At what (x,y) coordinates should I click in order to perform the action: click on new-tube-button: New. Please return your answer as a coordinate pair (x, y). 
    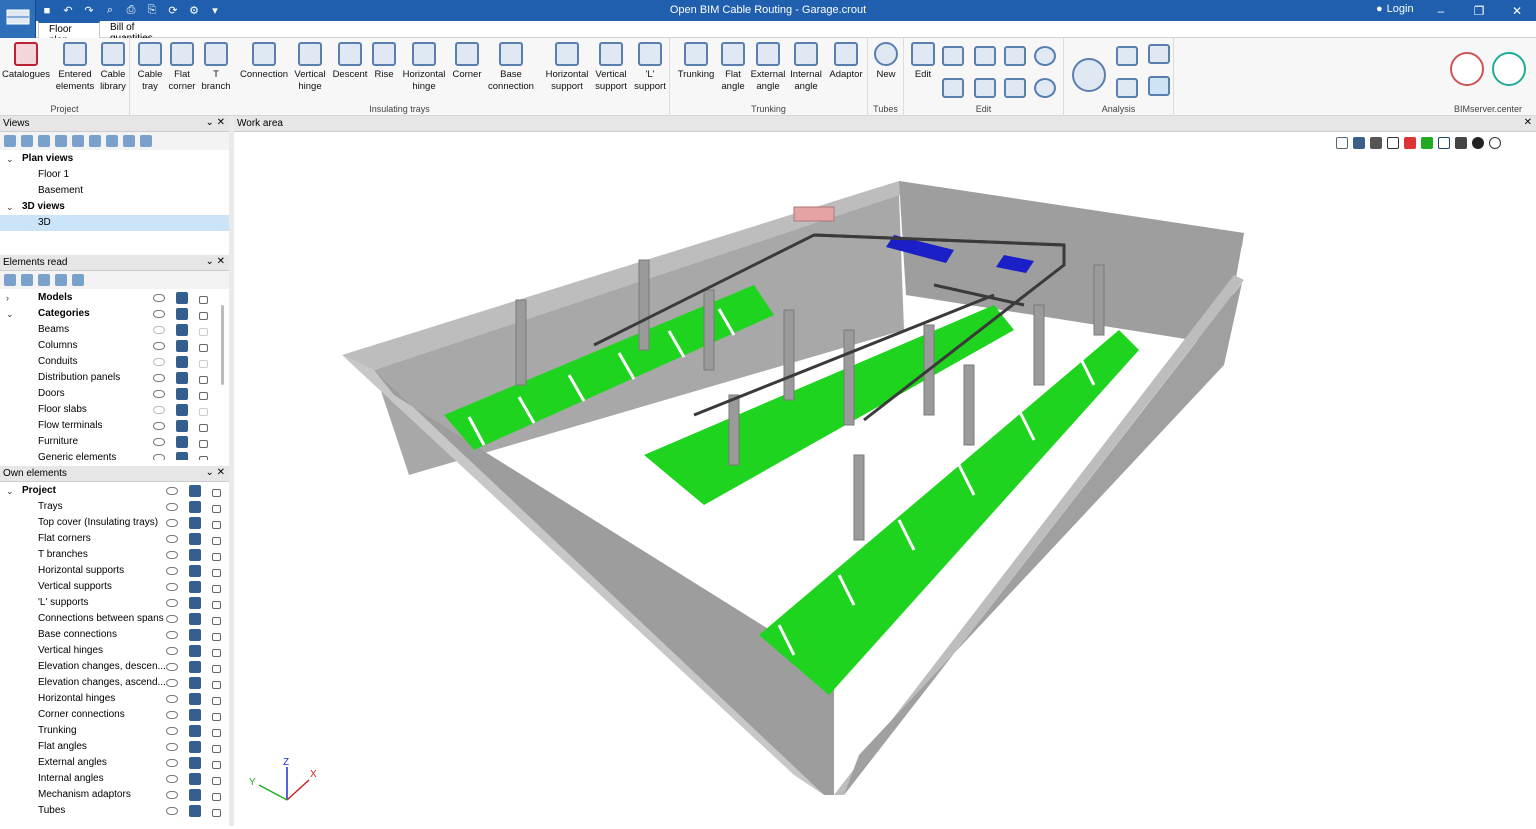
    Looking at the image, I should click on (886, 61).